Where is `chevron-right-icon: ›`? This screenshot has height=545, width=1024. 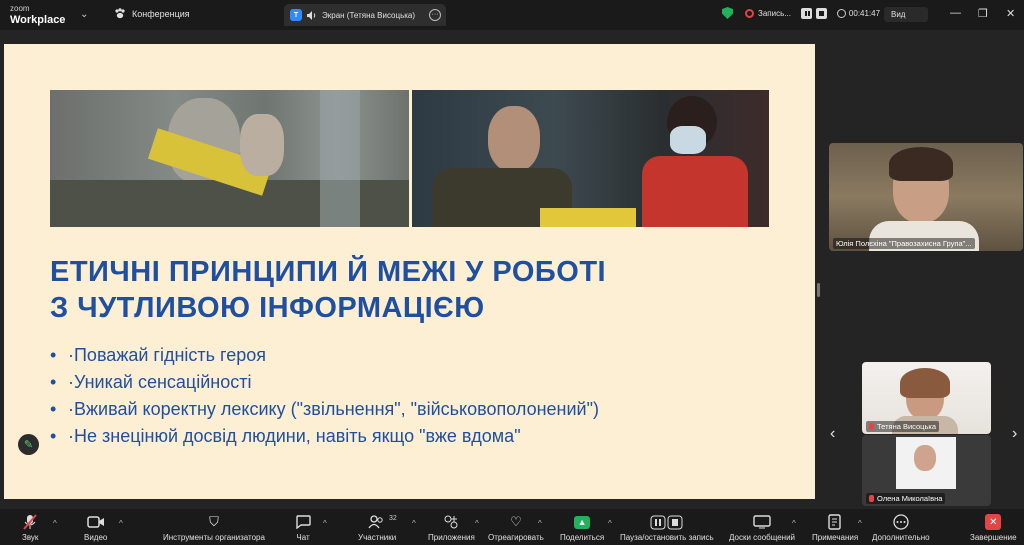 chevron-right-icon: › is located at coordinates (1014, 434).